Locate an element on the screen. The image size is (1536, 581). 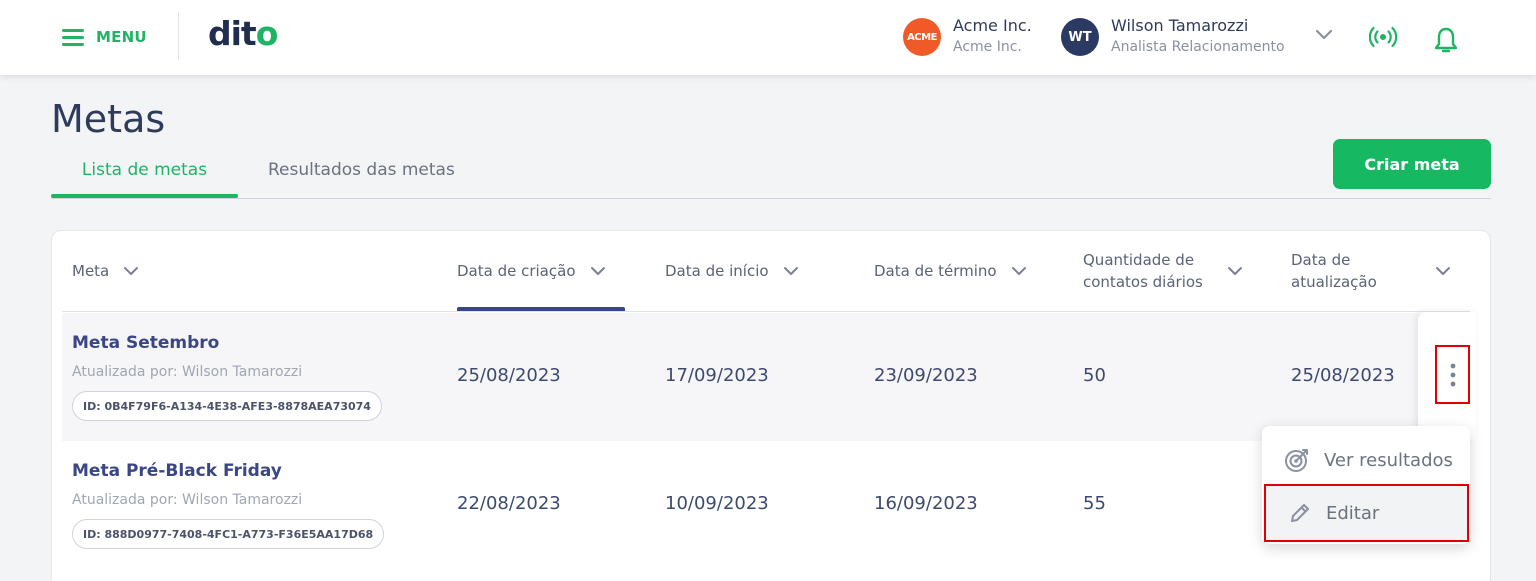
user-avatar: WT is located at coordinates (1080, 37).